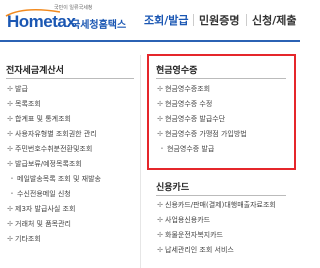 The width and height of the screenshot is (320, 268). Describe the element at coordinates (220, 205) in the screenshot. I see `menu-item-label: 신용카드/판매(결제)대행매출자료조회` at that location.